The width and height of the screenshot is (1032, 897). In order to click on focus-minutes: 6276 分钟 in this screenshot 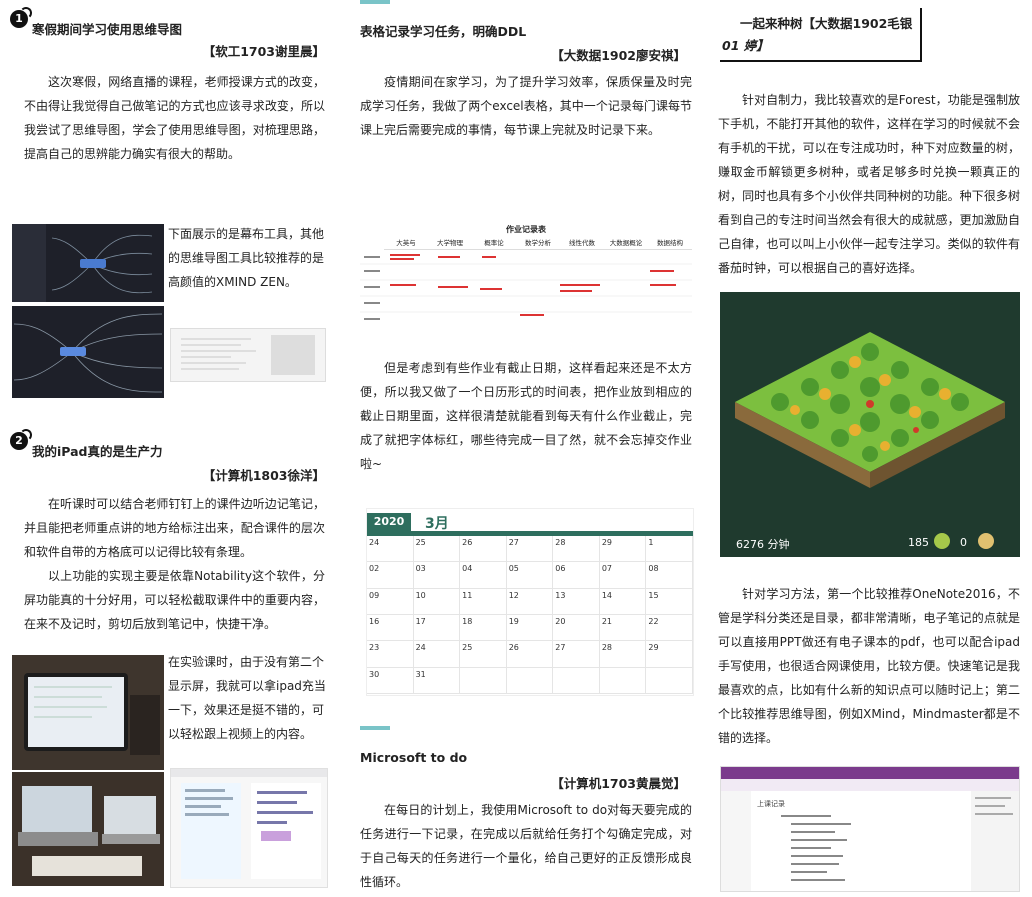, I will do `click(763, 544)`.